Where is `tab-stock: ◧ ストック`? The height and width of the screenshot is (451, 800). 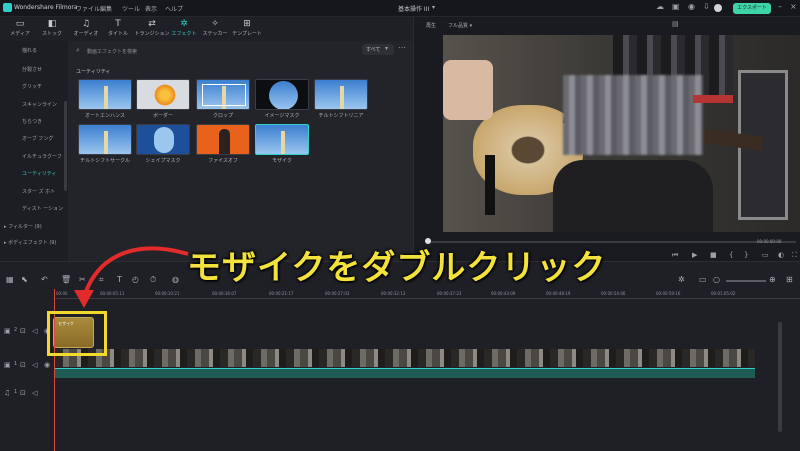 tab-stock: ◧ ストック is located at coordinates (52, 29).